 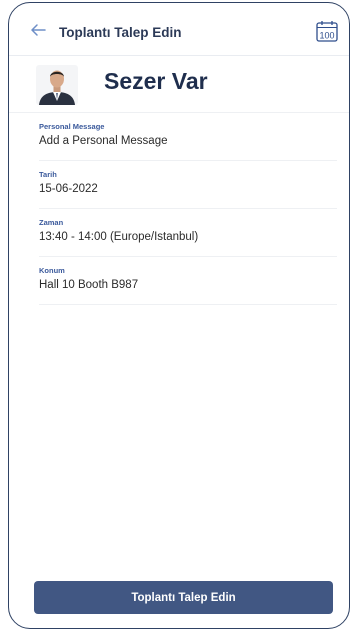 I want to click on top-bar: Toplantı Talep Edin 100, so click(x=179, y=29).